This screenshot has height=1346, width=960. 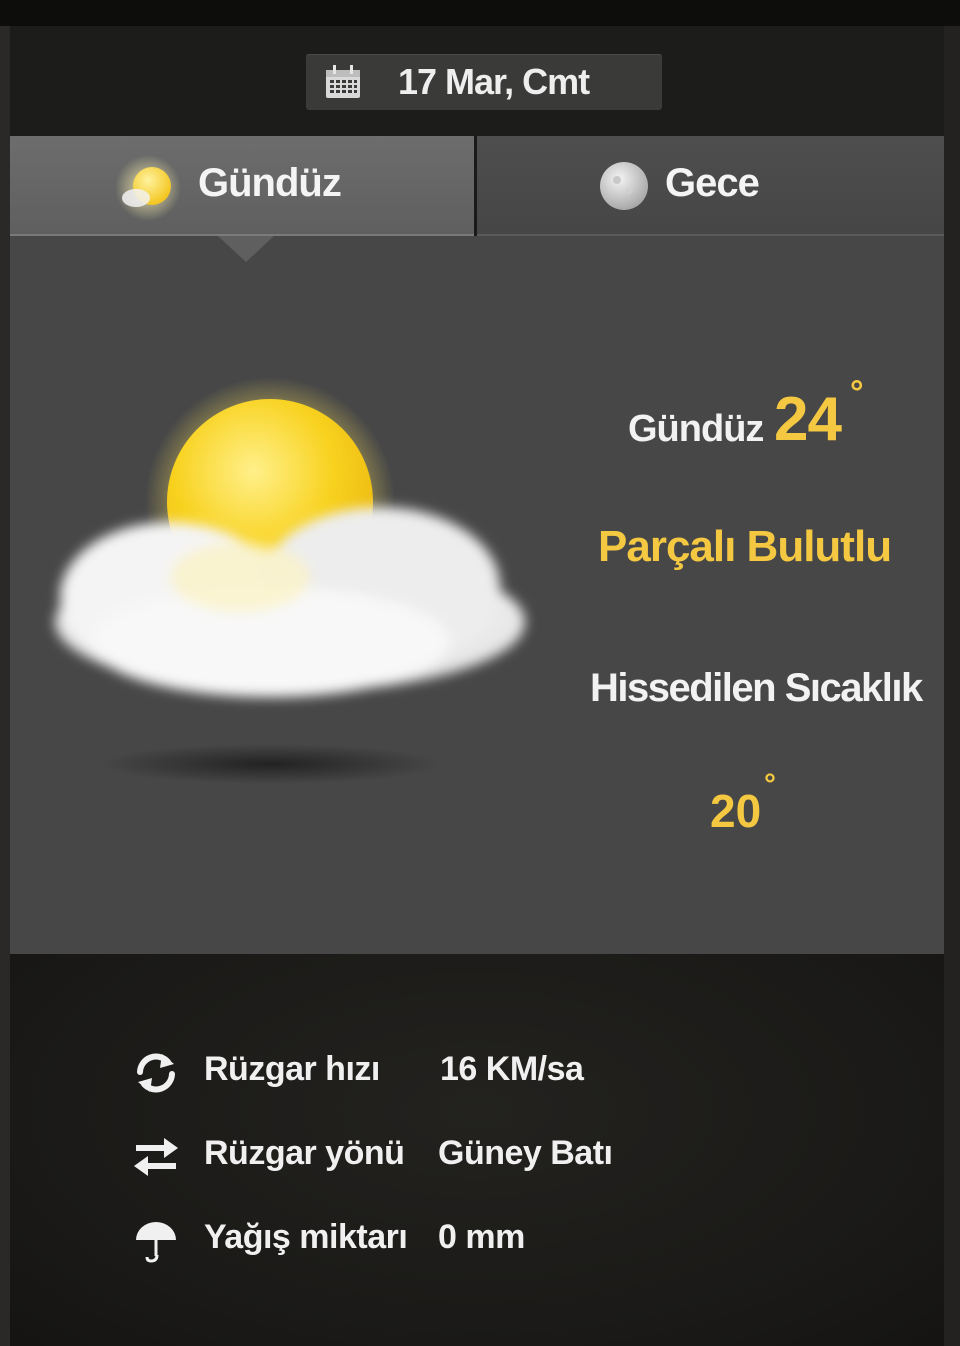 I want to click on feels-like-value: 20, so click(x=736, y=811).